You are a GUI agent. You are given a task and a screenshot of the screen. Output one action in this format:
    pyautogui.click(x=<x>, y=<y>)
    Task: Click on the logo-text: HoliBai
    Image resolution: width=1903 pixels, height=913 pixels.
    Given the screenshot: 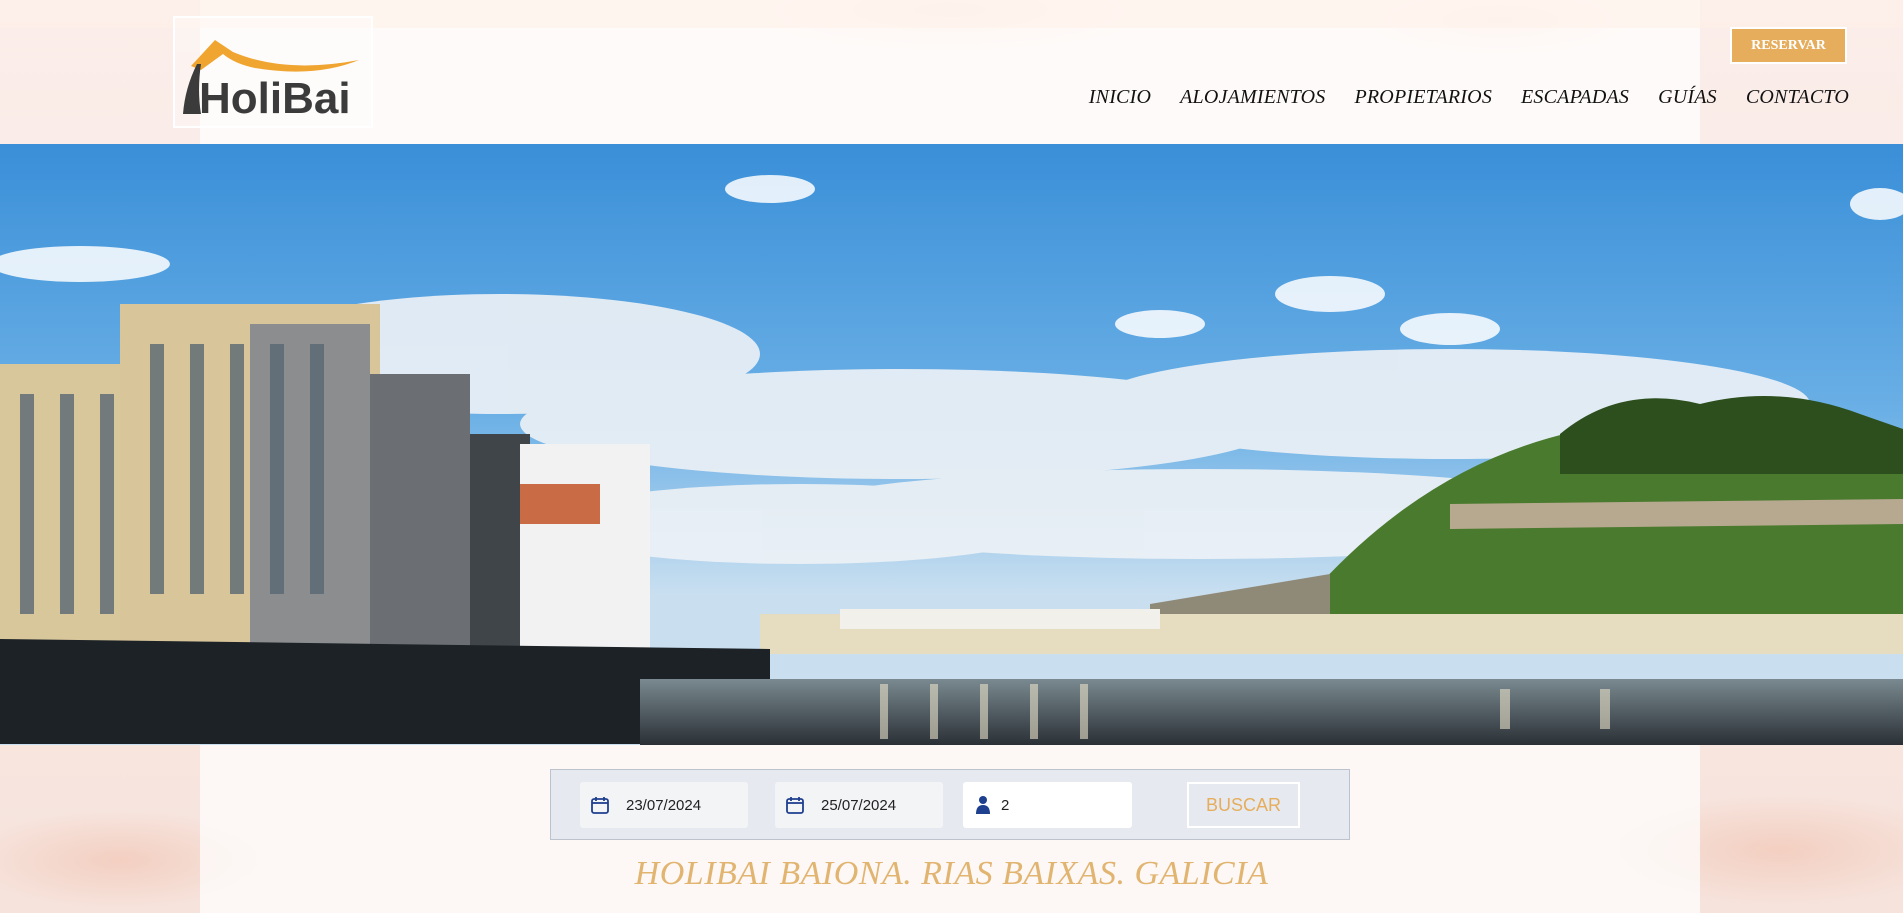 What is the action you would take?
    pyautogui.click(x=275, y=98)
    